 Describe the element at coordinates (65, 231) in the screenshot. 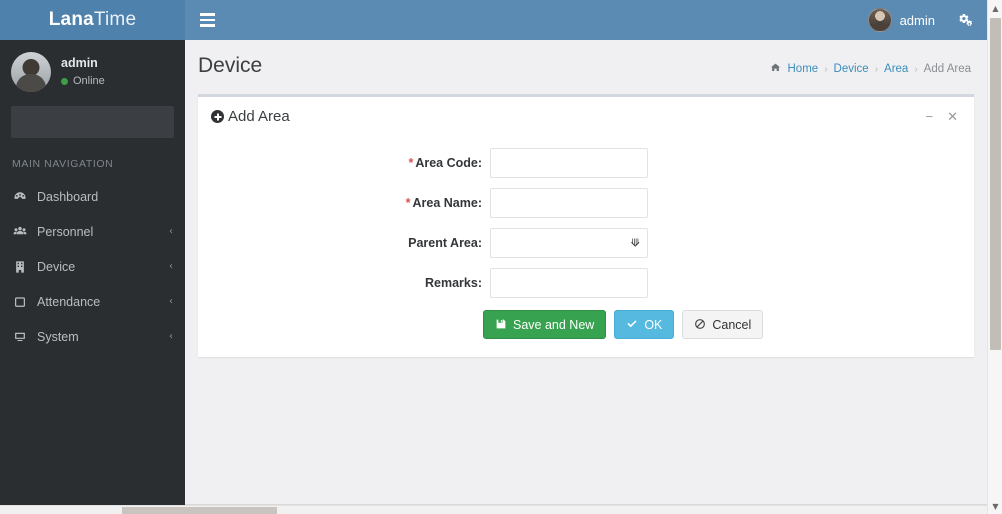

I see `sidebar-item-label: Personnel` at that location.